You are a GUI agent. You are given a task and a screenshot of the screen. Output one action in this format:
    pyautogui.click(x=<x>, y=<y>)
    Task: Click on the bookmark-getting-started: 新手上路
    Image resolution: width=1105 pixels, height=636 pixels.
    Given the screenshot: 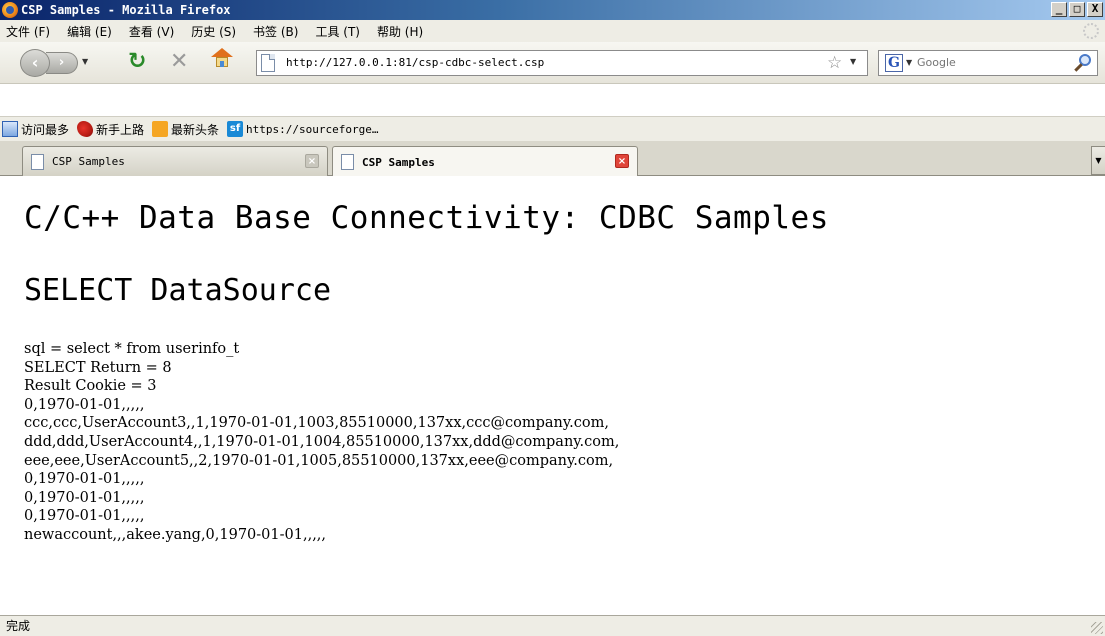 What is the action you would take?
    pyautogui.click(x=110, y=129)
    